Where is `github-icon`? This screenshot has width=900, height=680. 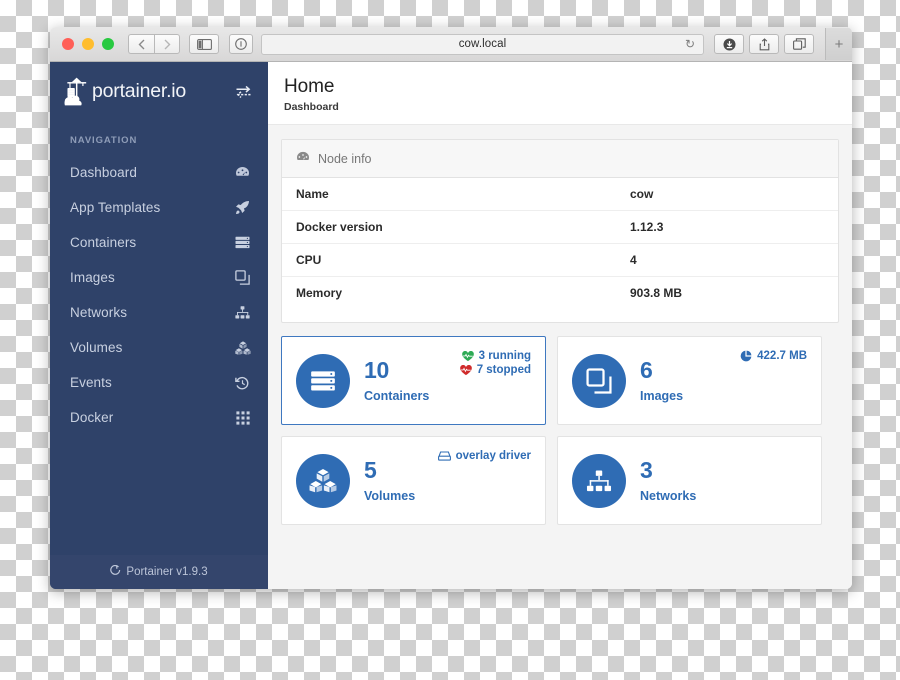
github-icon is located at coordinates (115, 571).